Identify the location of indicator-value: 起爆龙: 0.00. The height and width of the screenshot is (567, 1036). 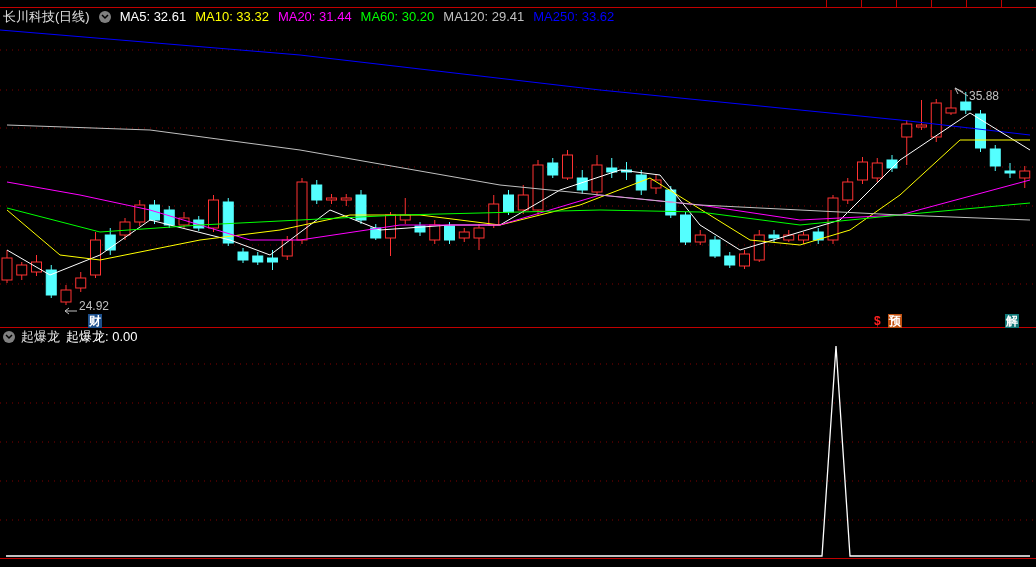
(102, 336).